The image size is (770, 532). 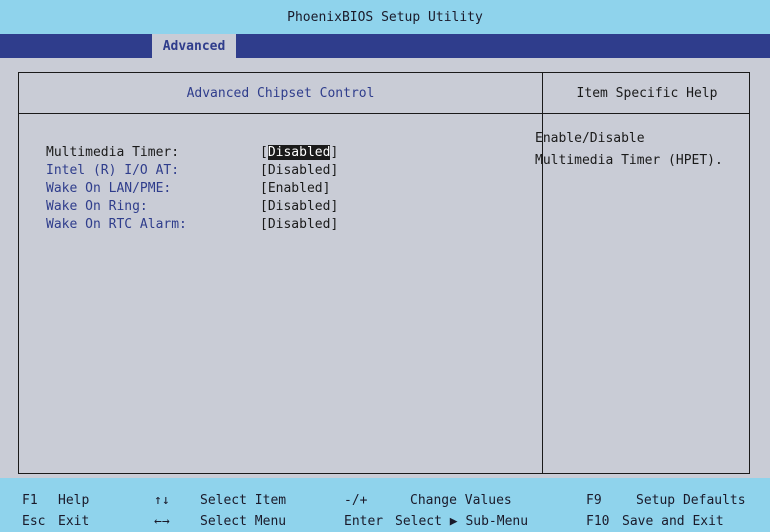 What do you see at coordinates (280, 93) in the screenshot?
I see `section-title: Advanced Chipset Control` at bounding box center [280, 93].